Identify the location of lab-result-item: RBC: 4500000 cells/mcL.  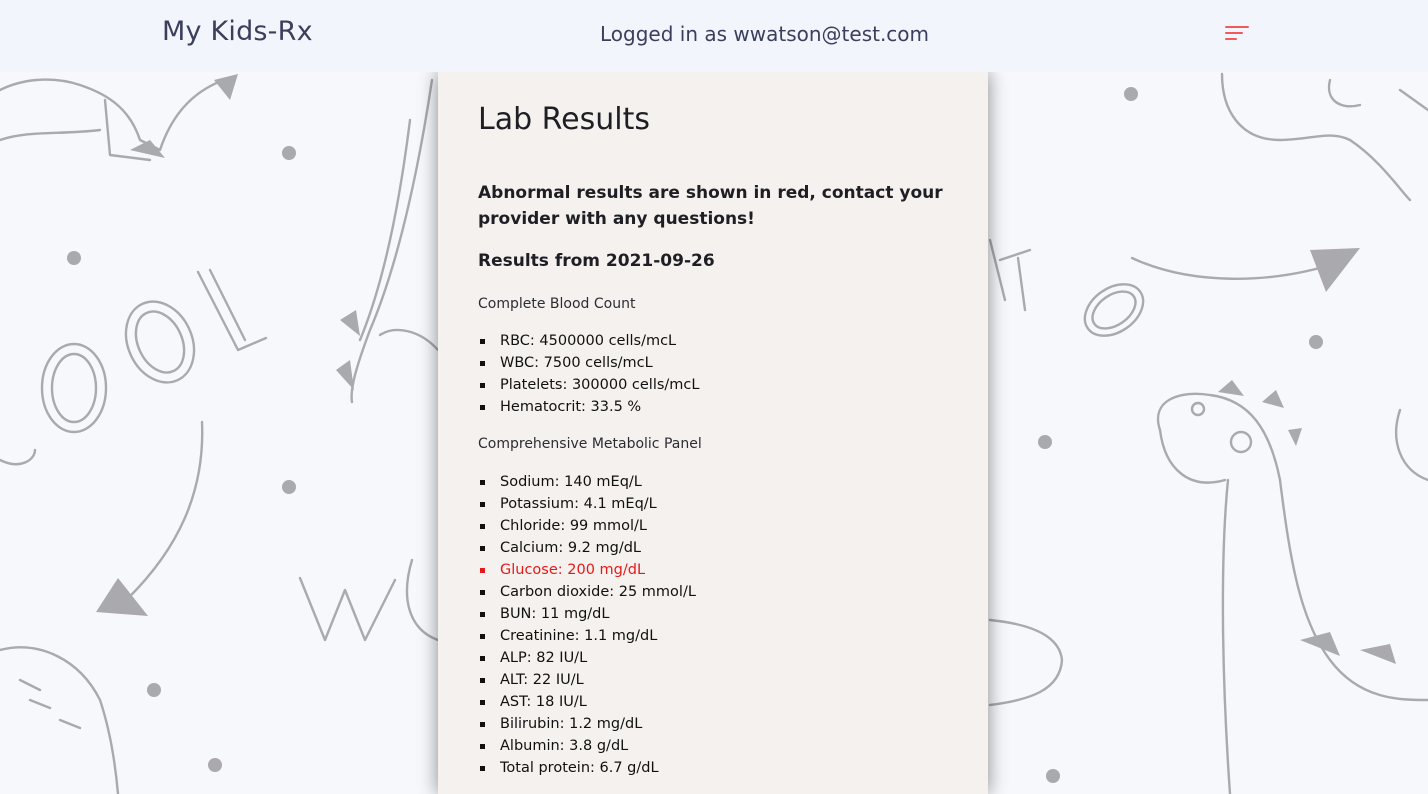
(589, 341).